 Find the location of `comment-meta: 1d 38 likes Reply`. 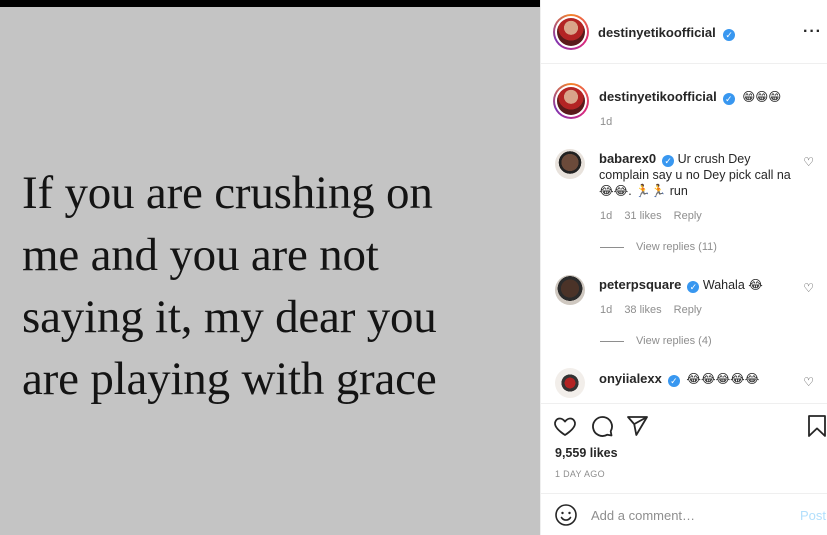

comment-meta: 1d 38 likes Reply is located at coordinates (655, 310).